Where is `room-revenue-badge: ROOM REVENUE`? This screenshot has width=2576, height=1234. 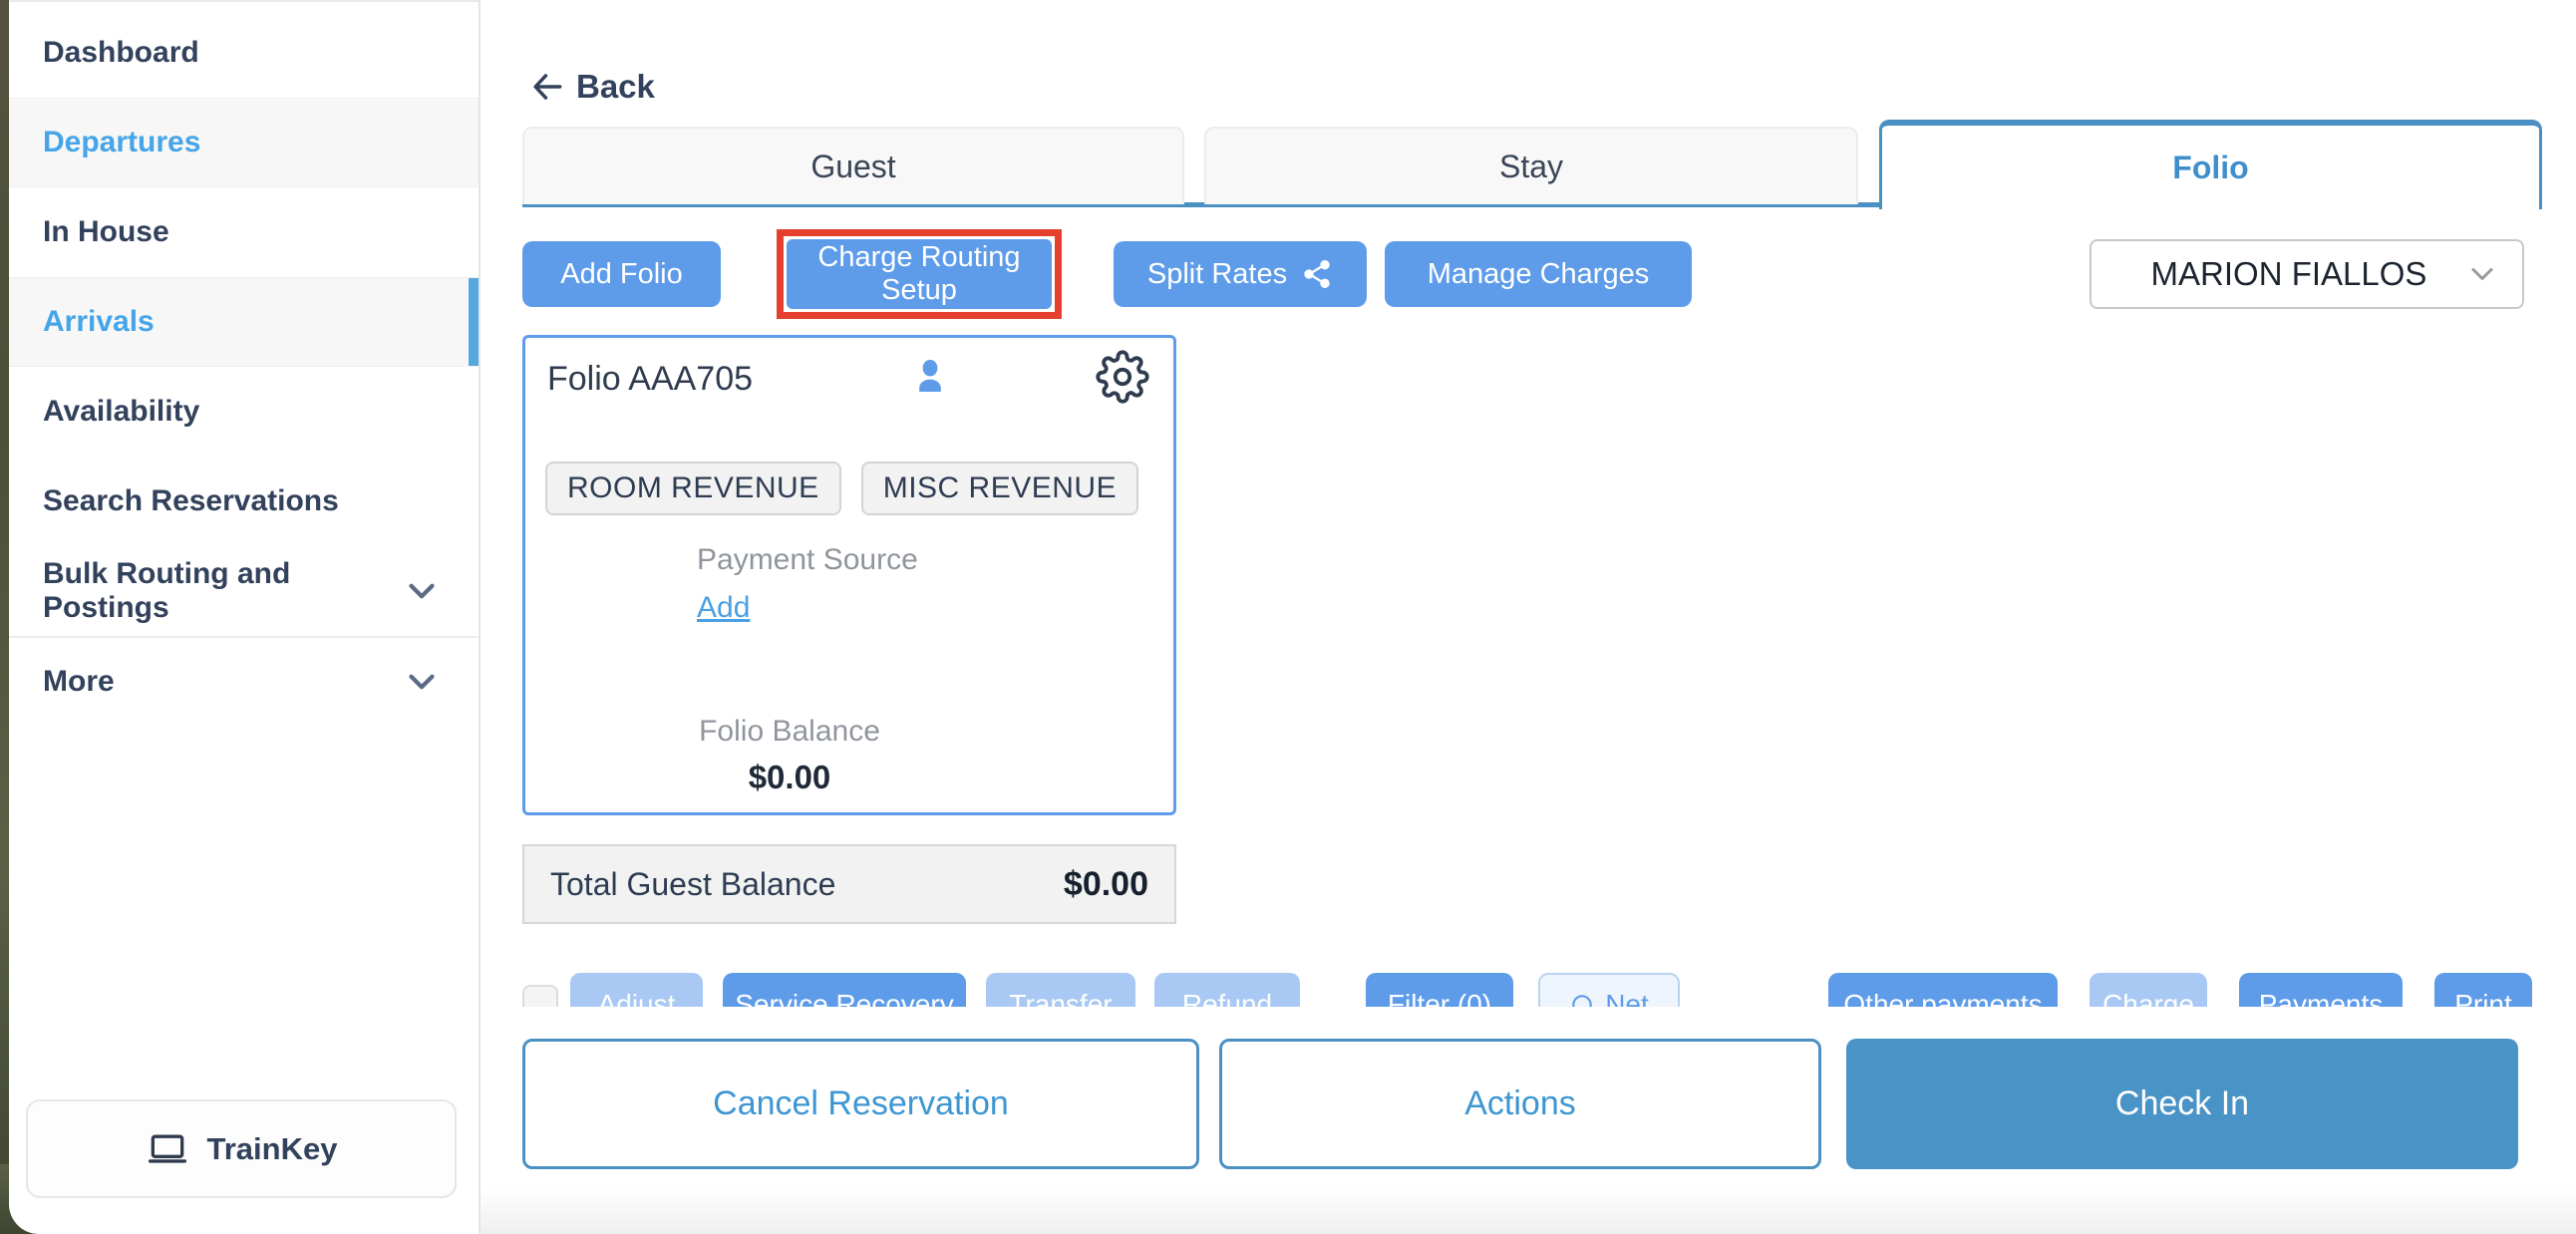
room-revenue-badge: ROOM REVENUE is located at coordinates (693, 488).